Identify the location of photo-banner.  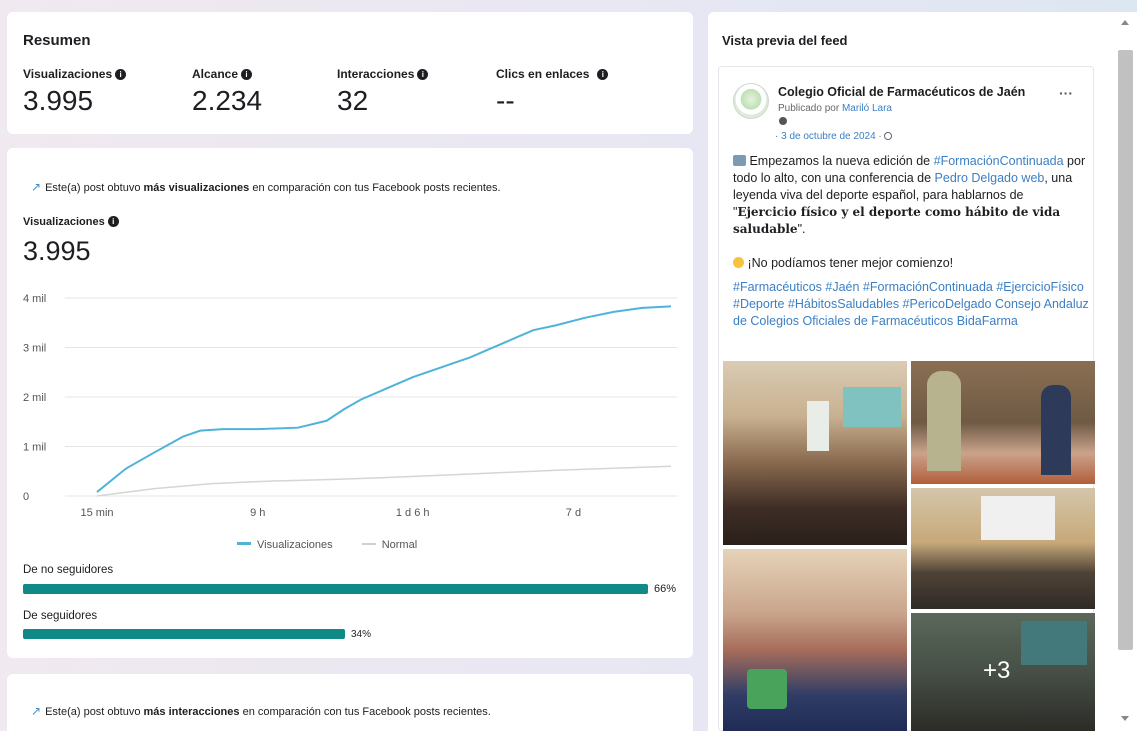
(818, 426).